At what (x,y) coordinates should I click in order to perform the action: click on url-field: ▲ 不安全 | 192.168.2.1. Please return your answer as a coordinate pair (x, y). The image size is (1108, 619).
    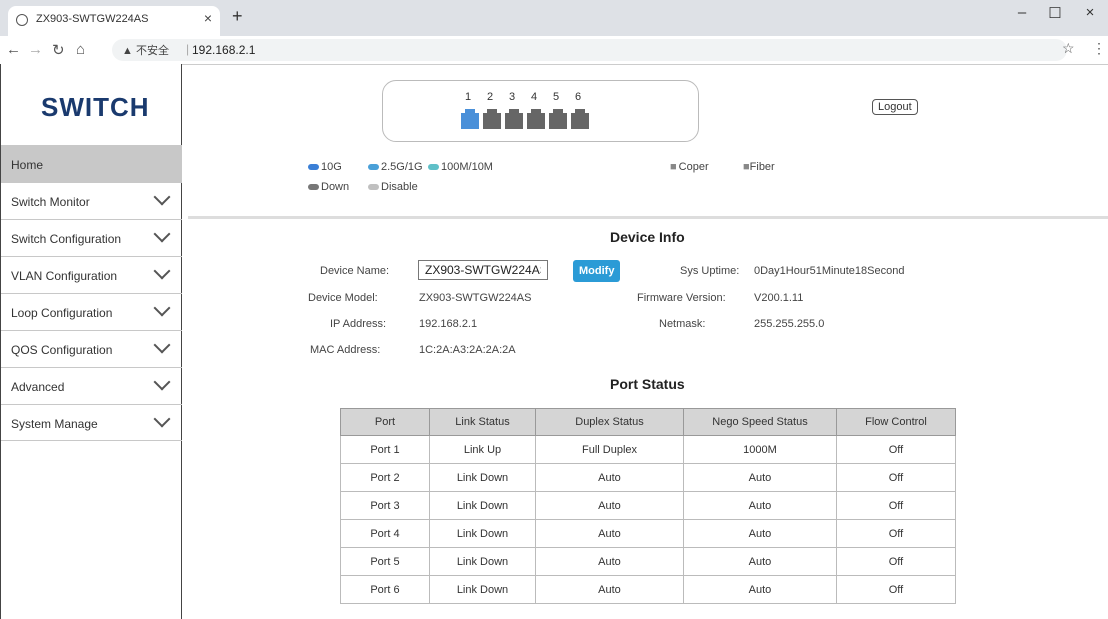
    Looking at the image, I should click on (589, 50).